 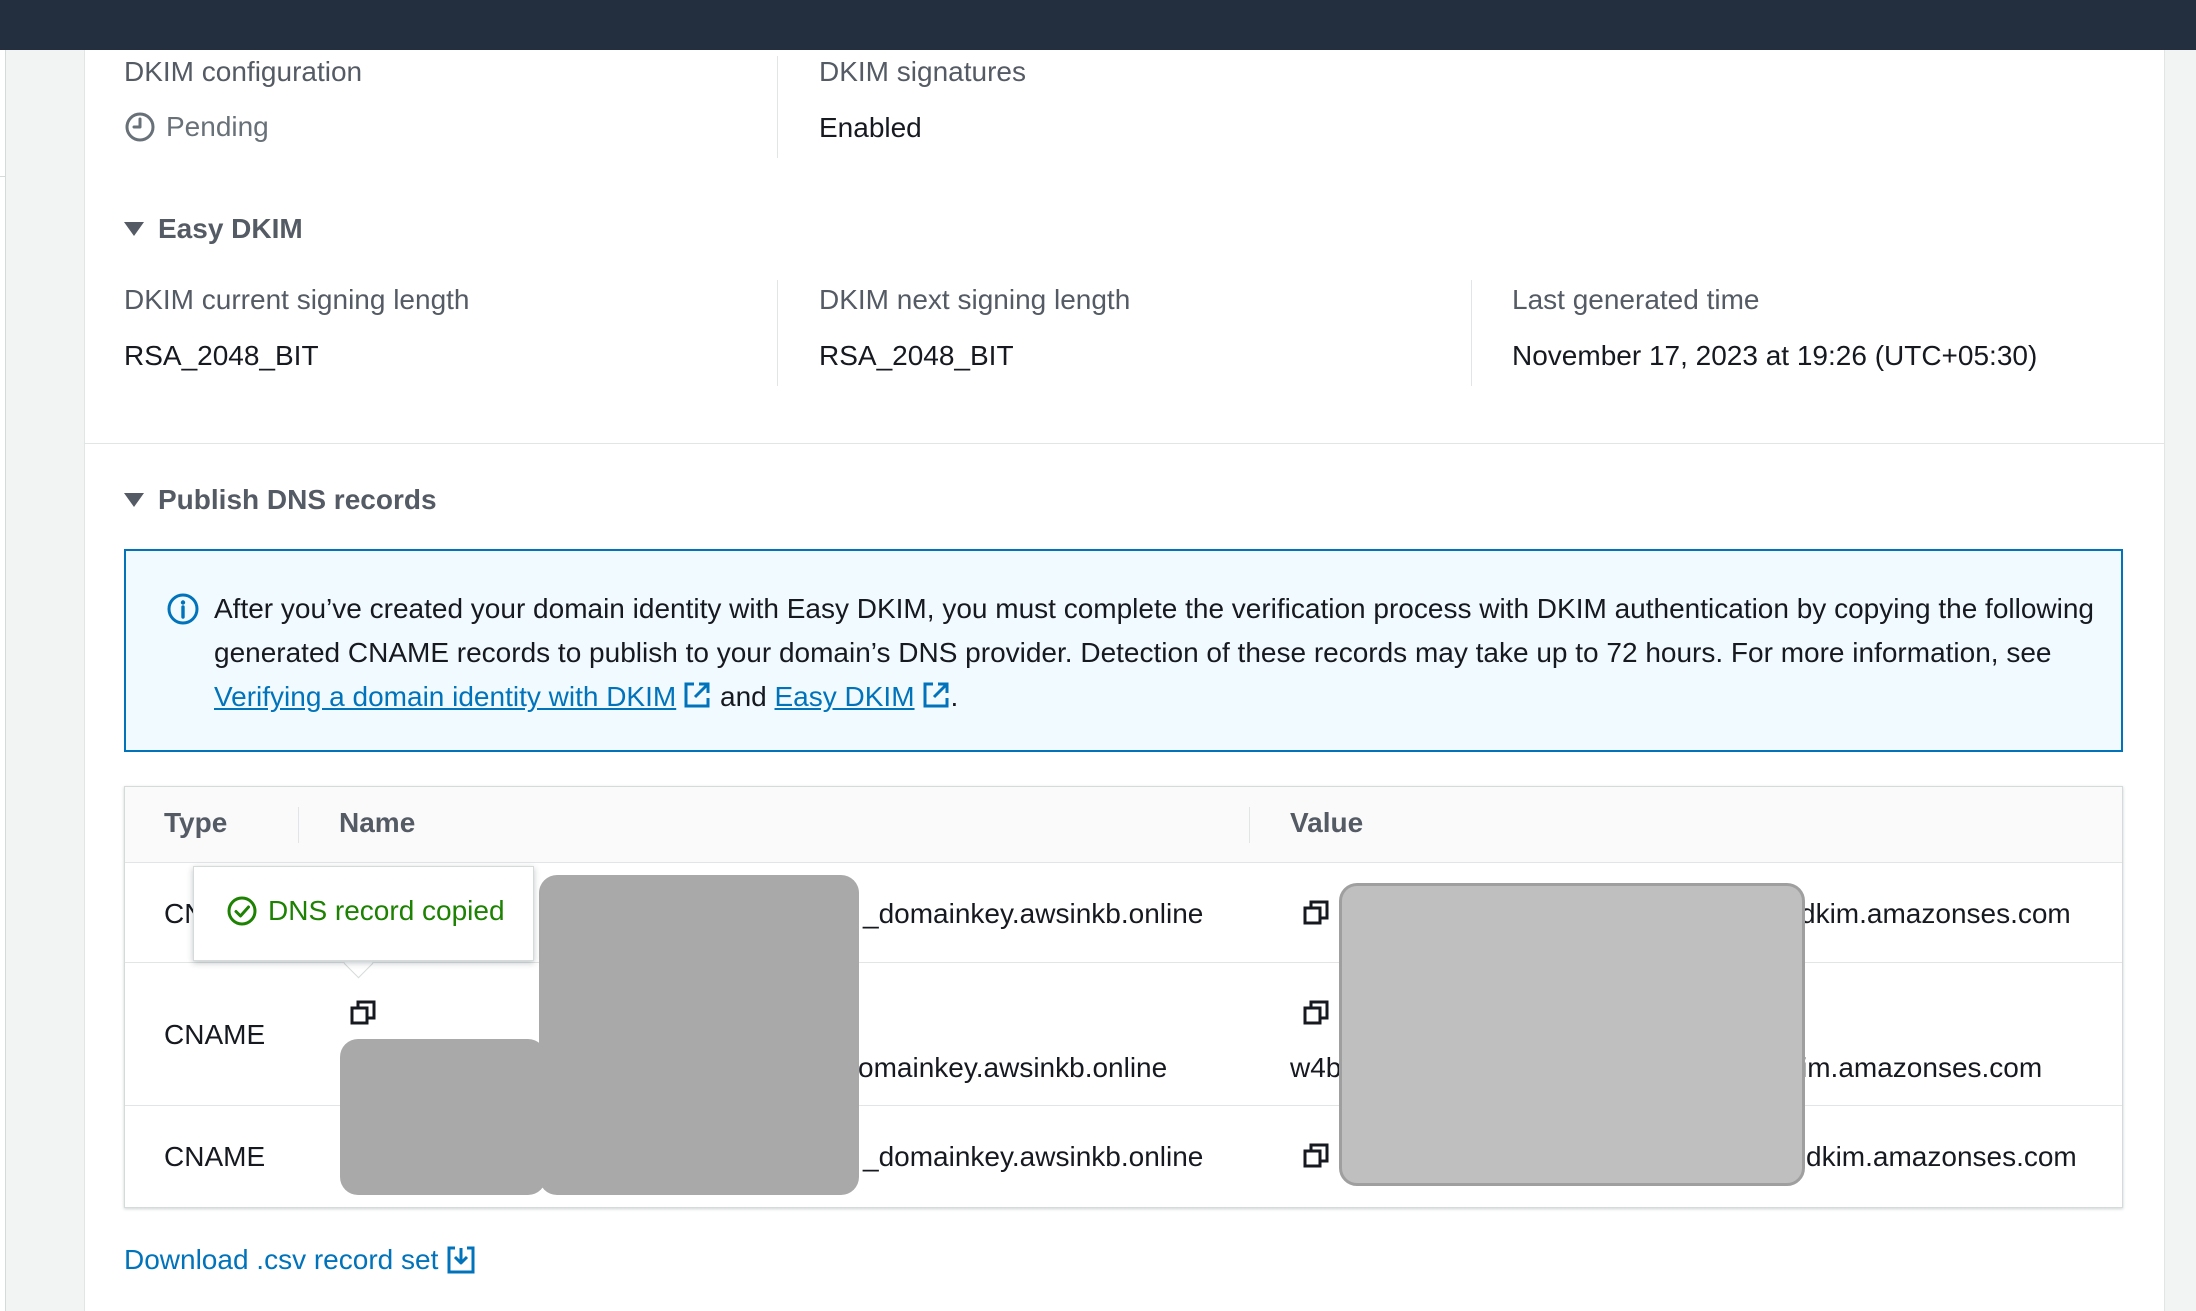 What do you see at coordinates (1922, 1067) in the screenshot?
I see `row-2-value: im.amazonses.com` at bounding box center [1922, 1067].